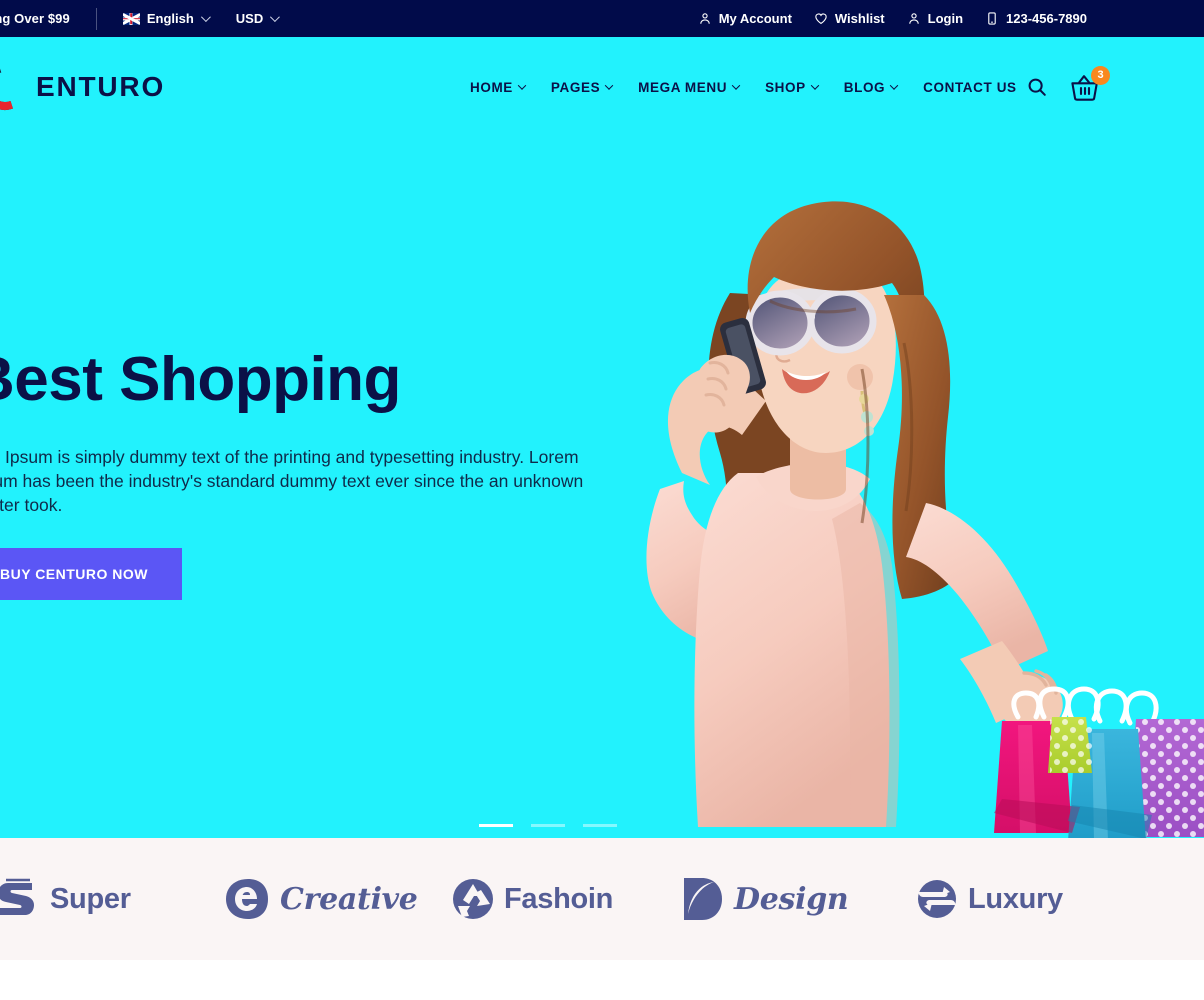 The height and width of the screenshot is (1000, 1204). I want to click on cart-button: 3, so click(1090, 83).